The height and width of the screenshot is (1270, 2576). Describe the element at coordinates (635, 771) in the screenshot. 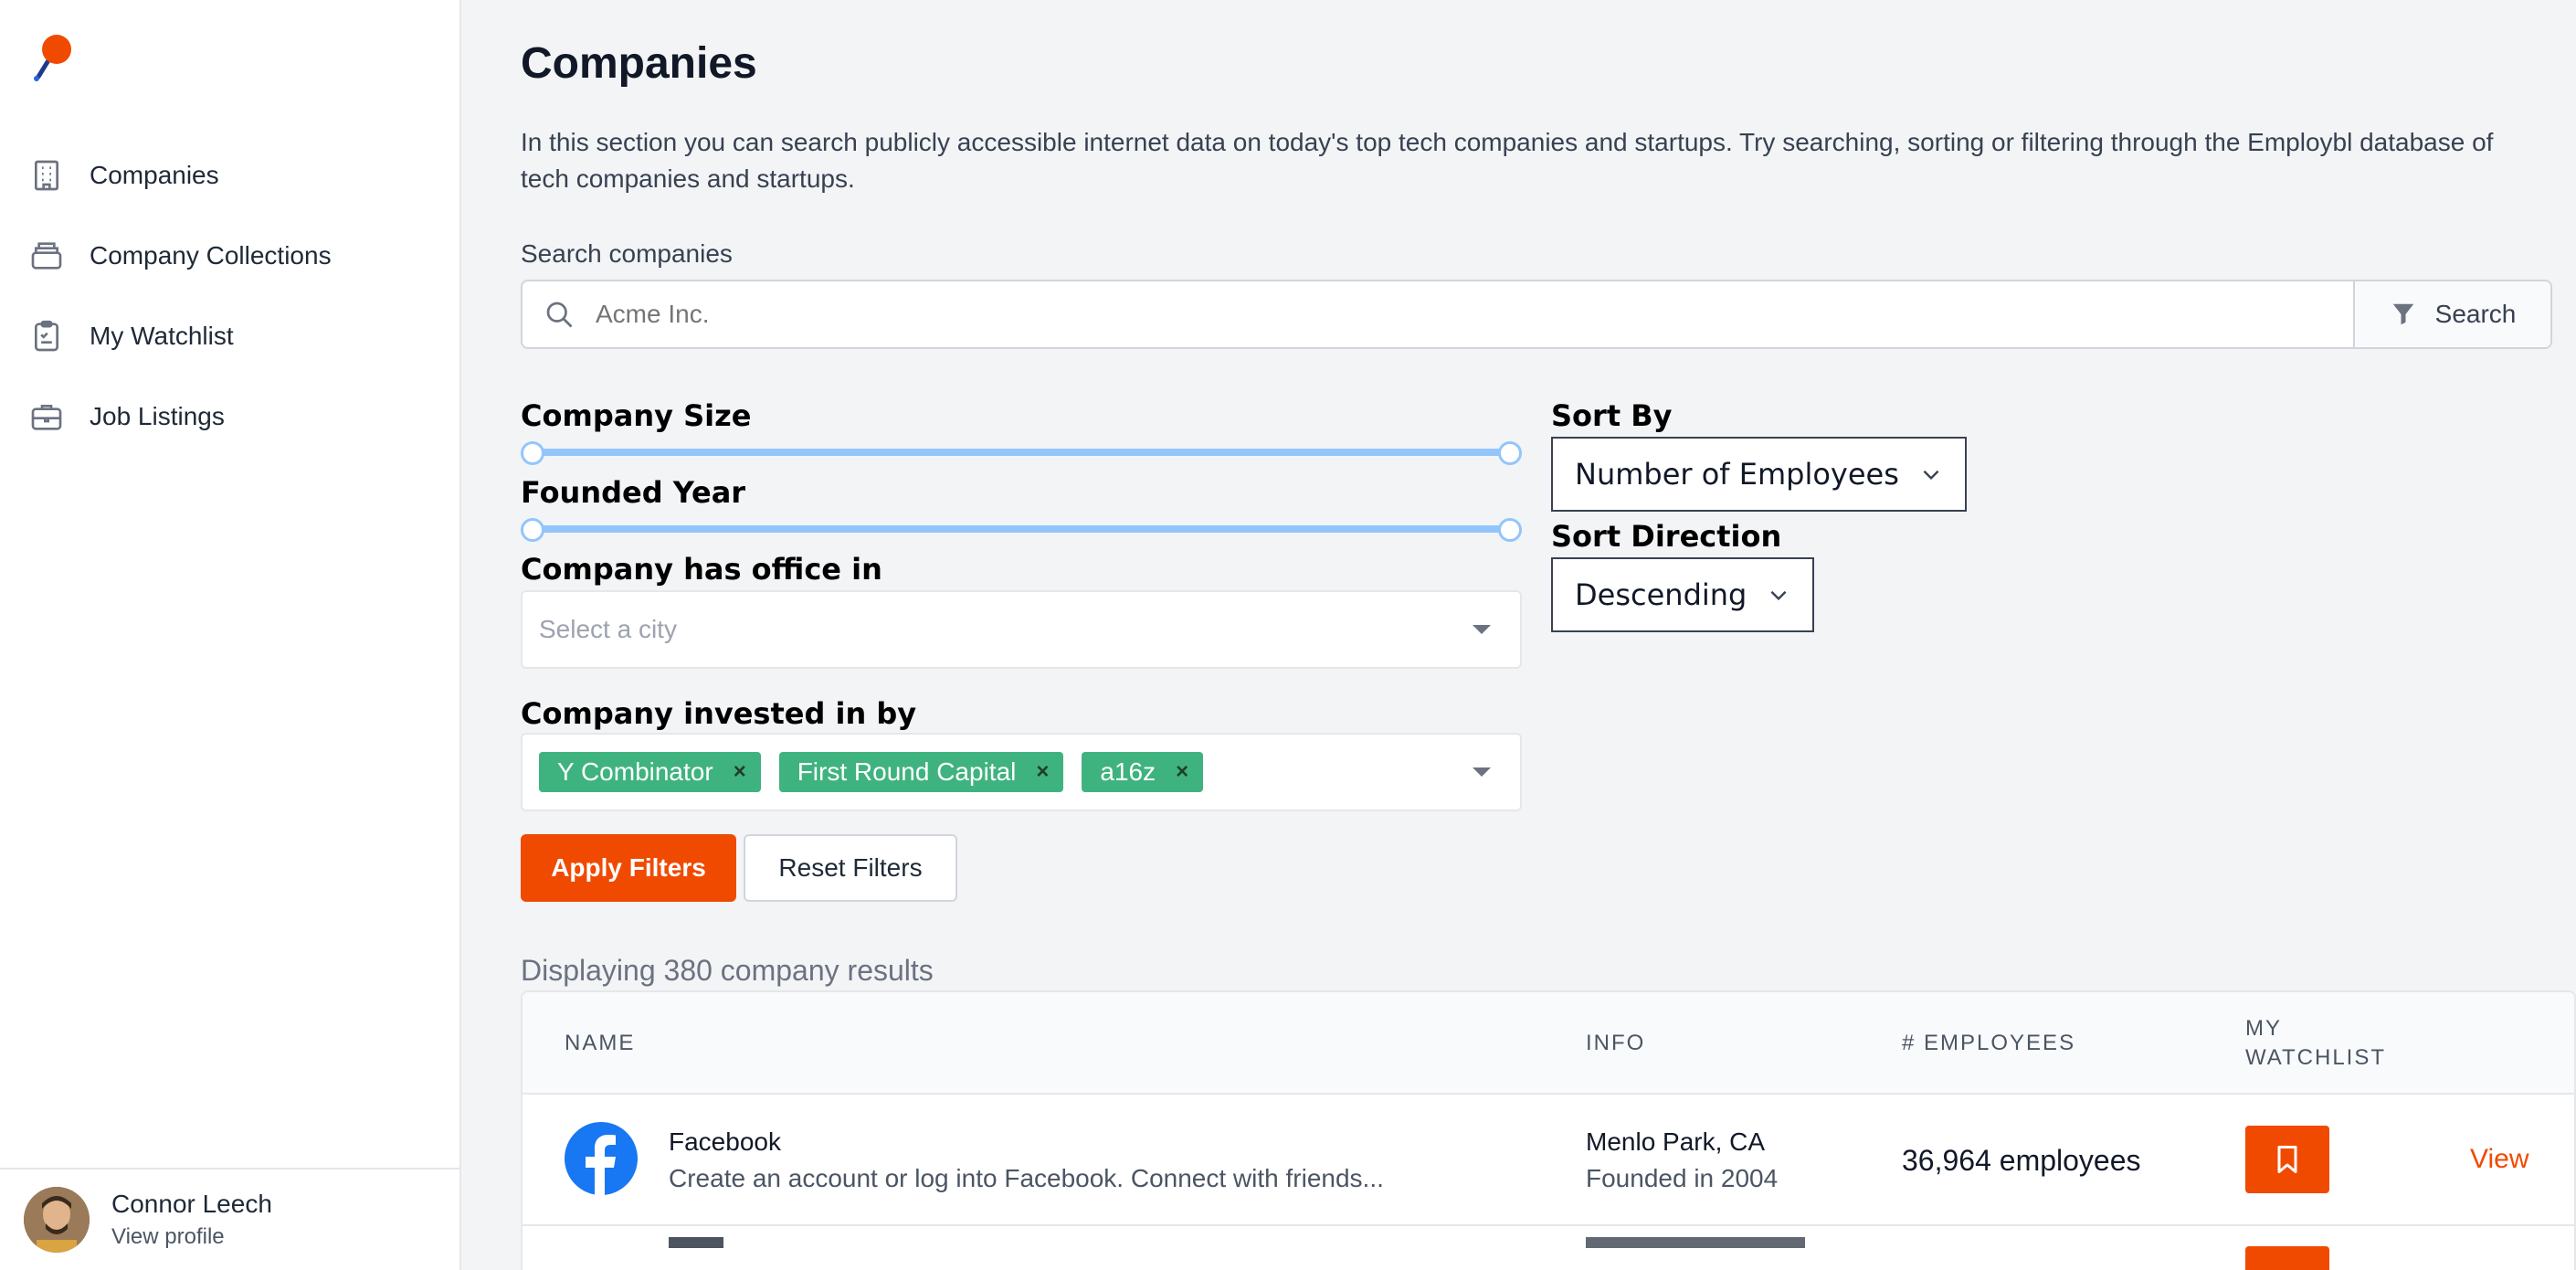

I see `investor-tag-label: Y Combinator` at that location.